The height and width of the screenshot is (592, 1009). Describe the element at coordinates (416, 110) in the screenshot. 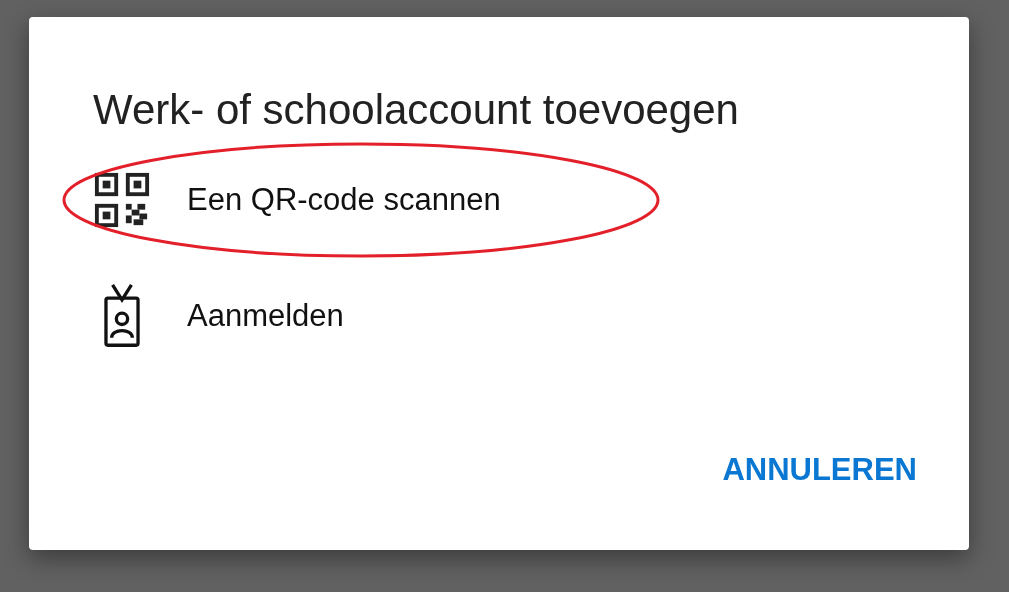

I see `dialog-title: Werk- of schoolaccount toevoegen` at that location.